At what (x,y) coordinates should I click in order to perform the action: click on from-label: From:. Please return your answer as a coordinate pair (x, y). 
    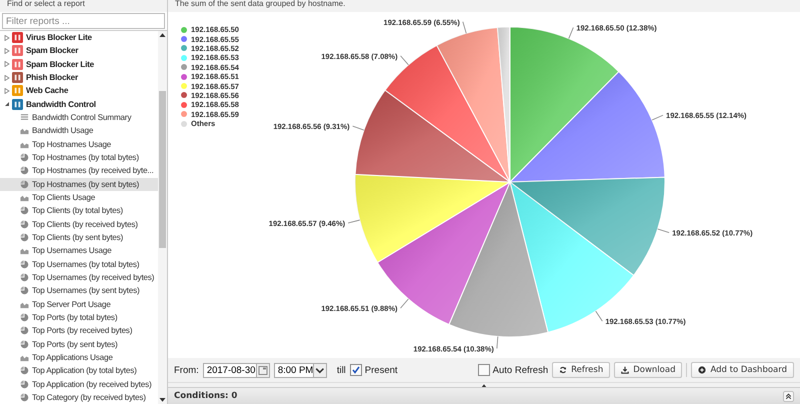
    Looking at the image, I should click on (186, 370).